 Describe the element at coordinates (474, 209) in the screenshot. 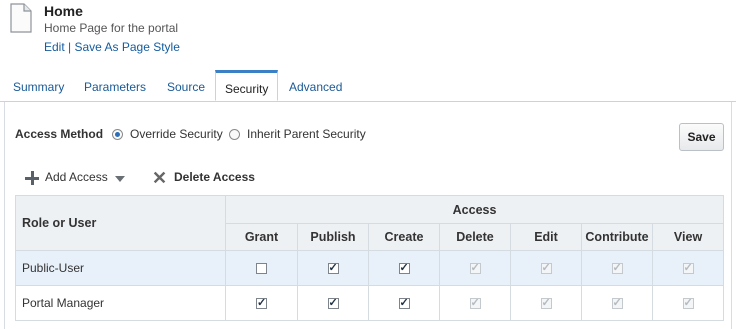

I see `access-group-header: Access` at that location.